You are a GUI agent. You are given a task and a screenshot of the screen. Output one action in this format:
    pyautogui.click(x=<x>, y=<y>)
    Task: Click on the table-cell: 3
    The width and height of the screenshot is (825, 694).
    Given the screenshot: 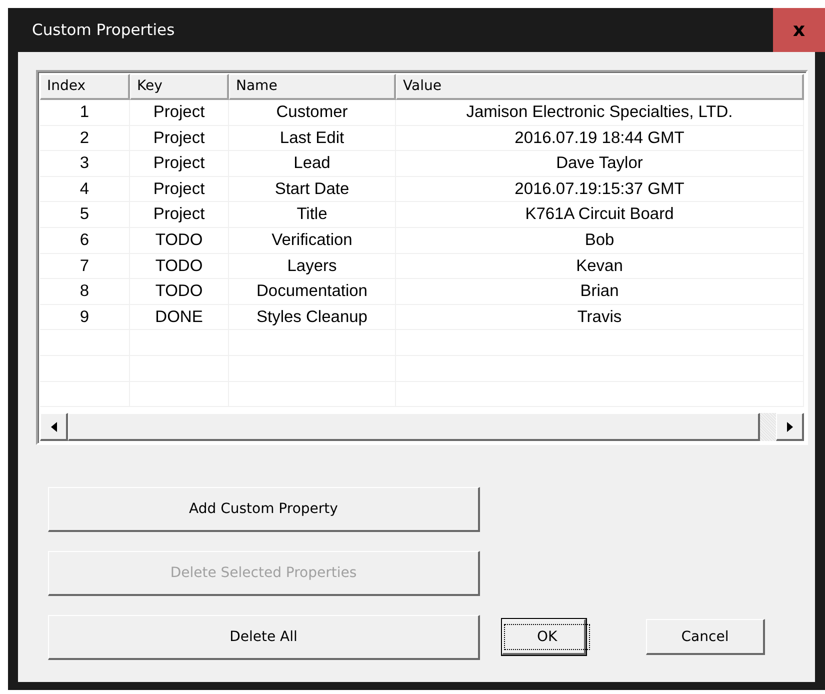 What is the action you would take?
    pyautogui.click(x=85, y=164)
    